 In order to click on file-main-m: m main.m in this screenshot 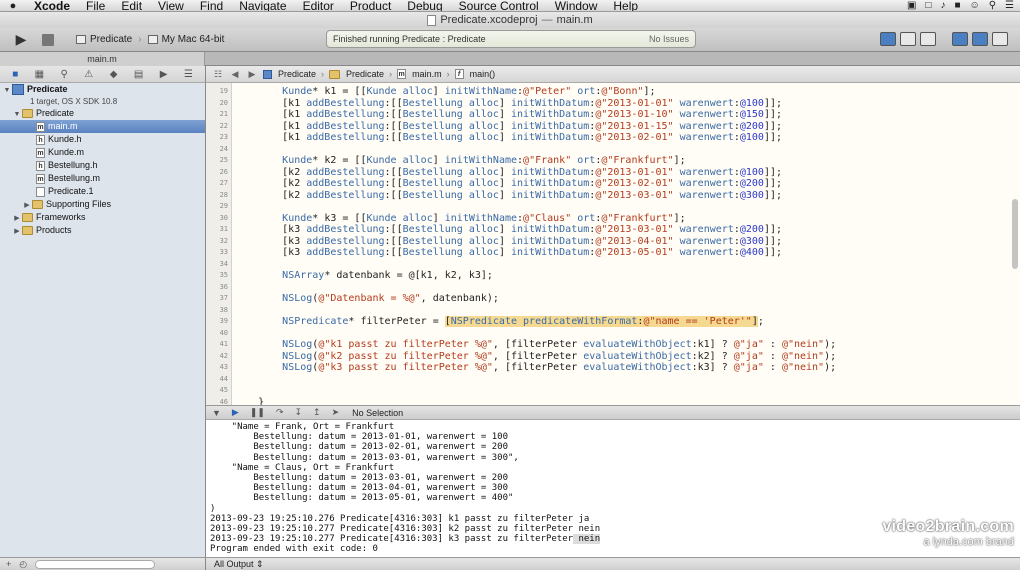, I will do `click(102, 126)`.